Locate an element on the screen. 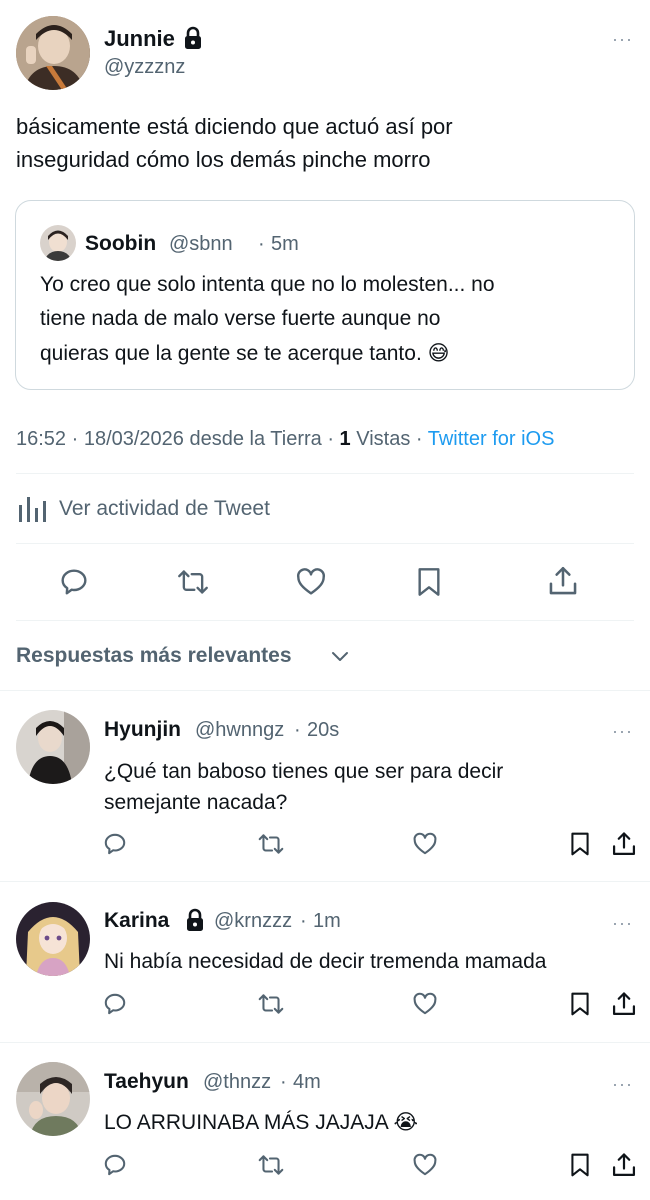 The height and width of the screenshot is (1200, 650). quote-time: 5m is located at coordinates (285, 244).